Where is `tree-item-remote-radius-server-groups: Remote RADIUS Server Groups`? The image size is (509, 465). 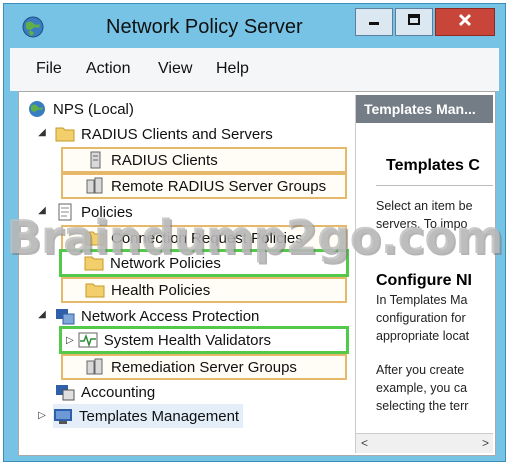
tree-item-remote-radius-server-groups: Remote RADIUS Server Groups is located at coordinates (204, 186).